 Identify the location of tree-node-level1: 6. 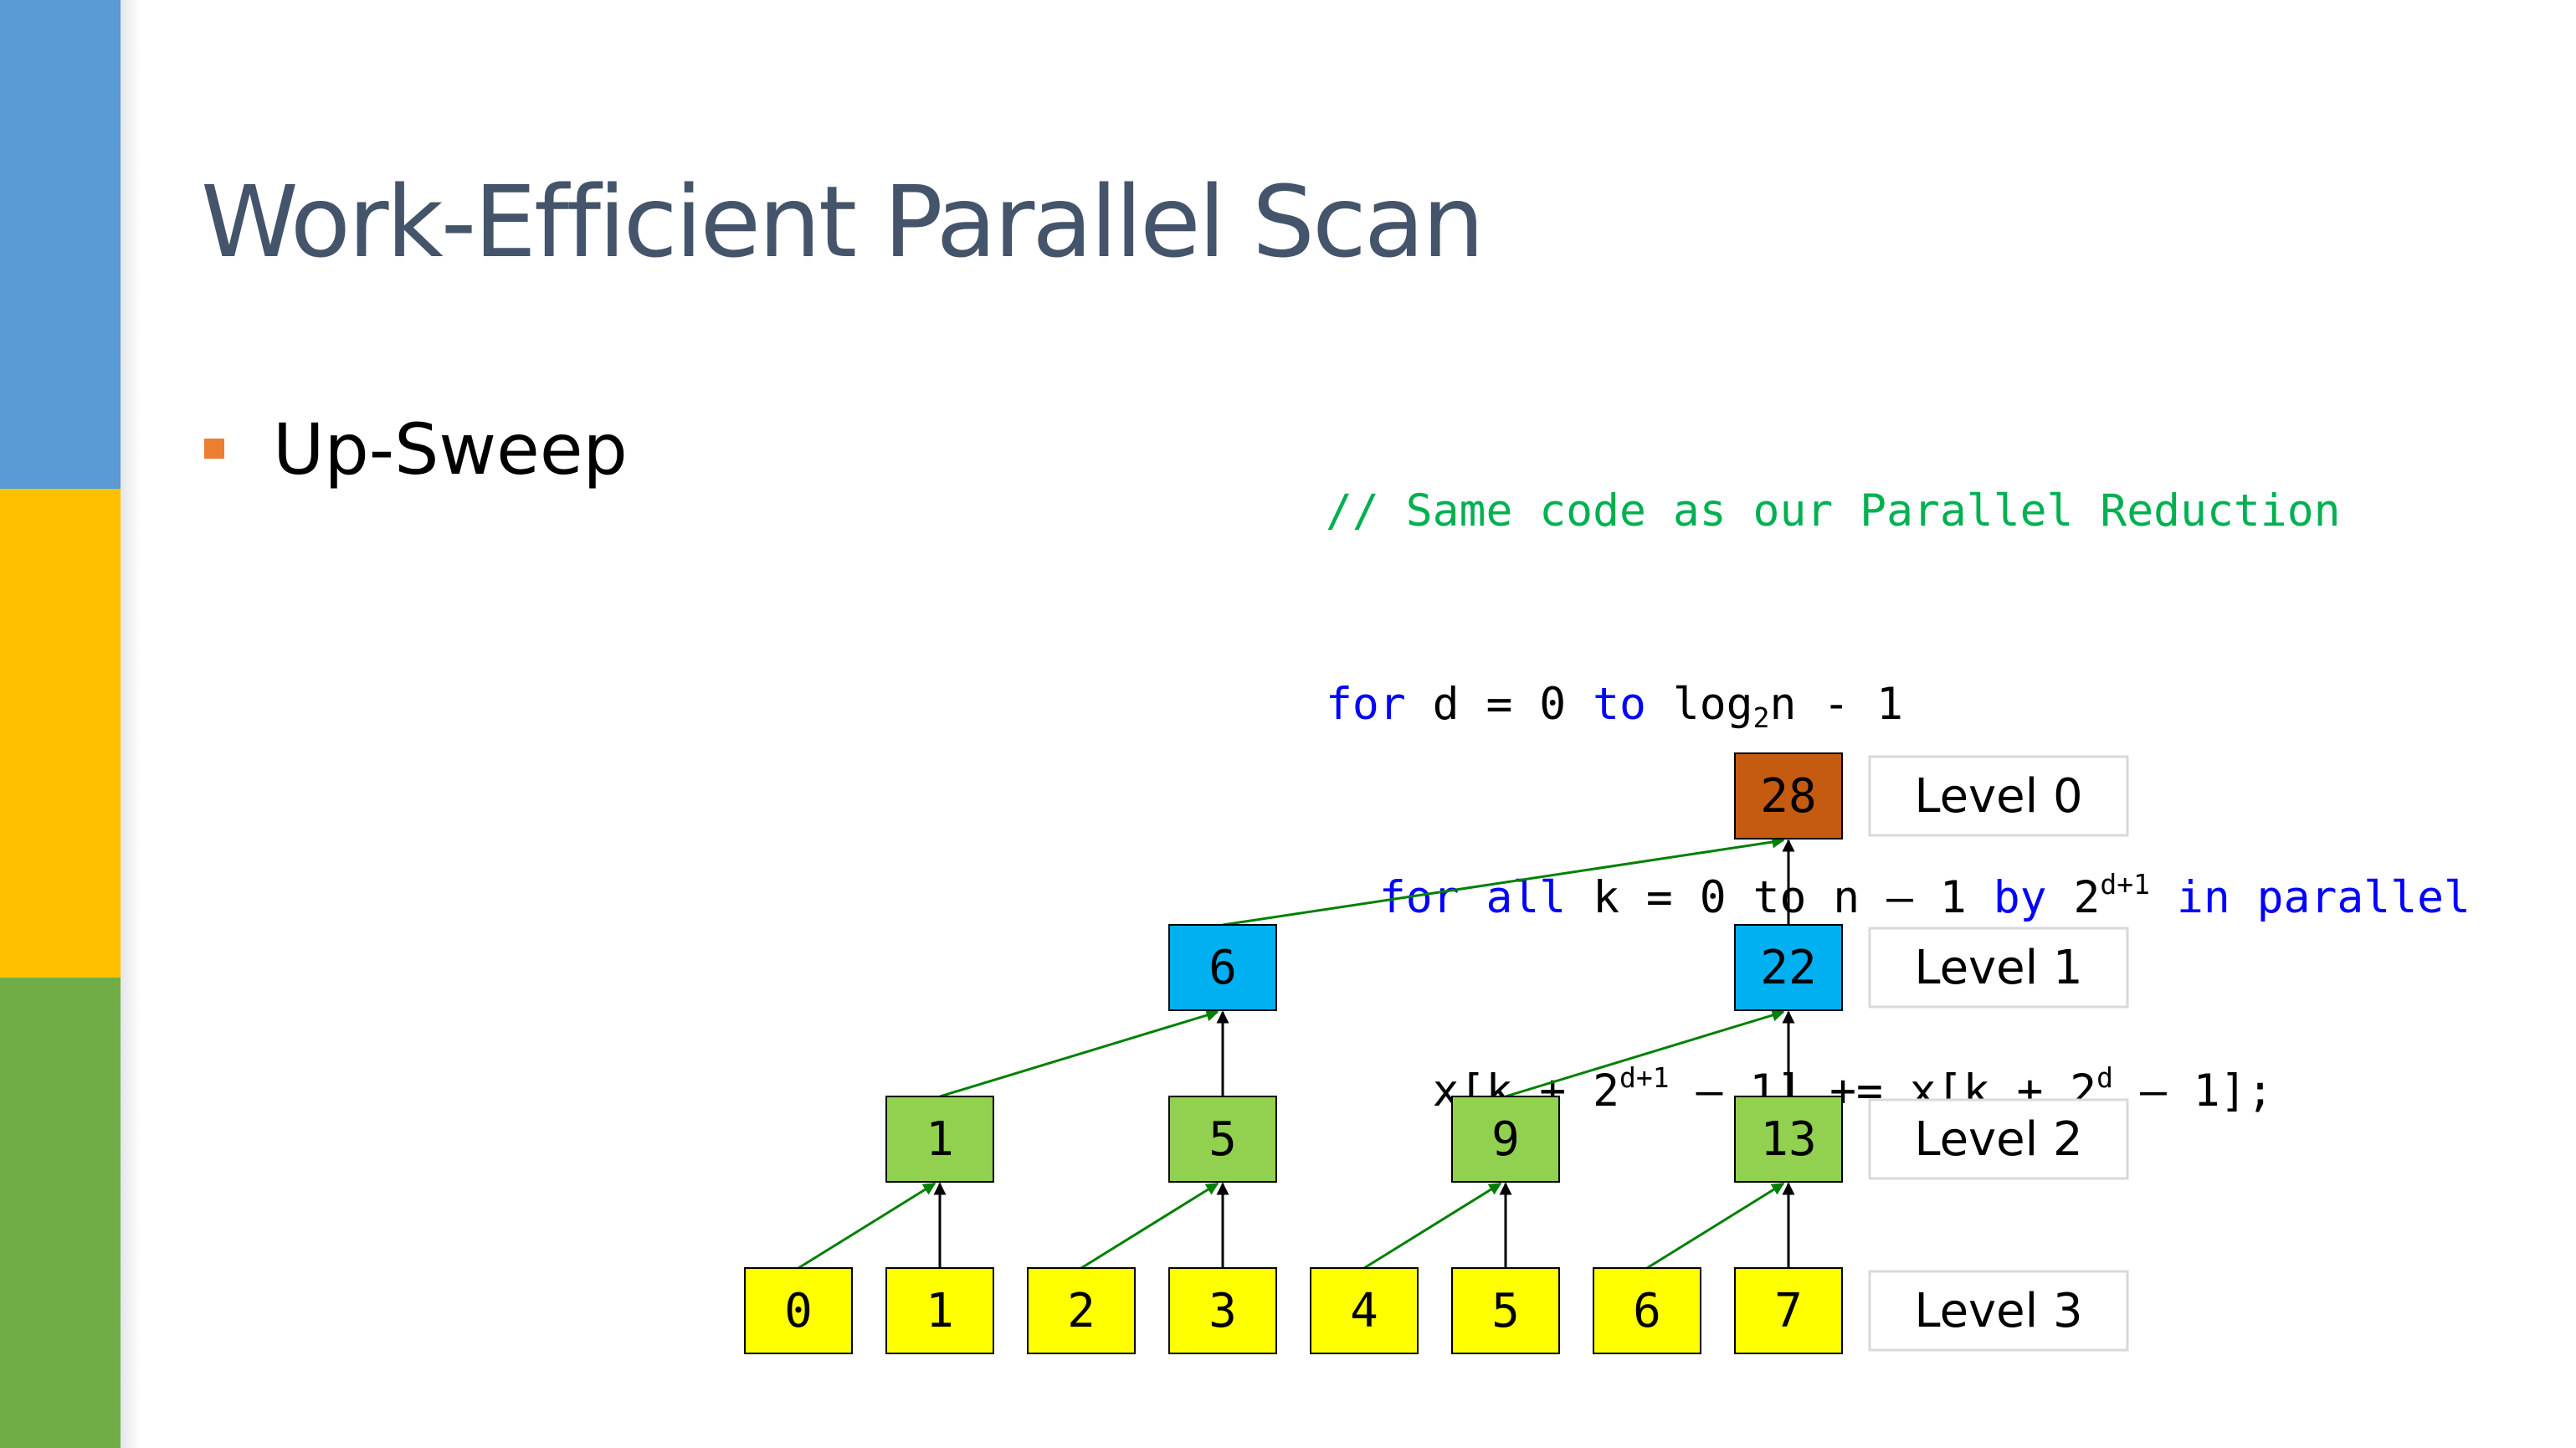
(1222, 967).